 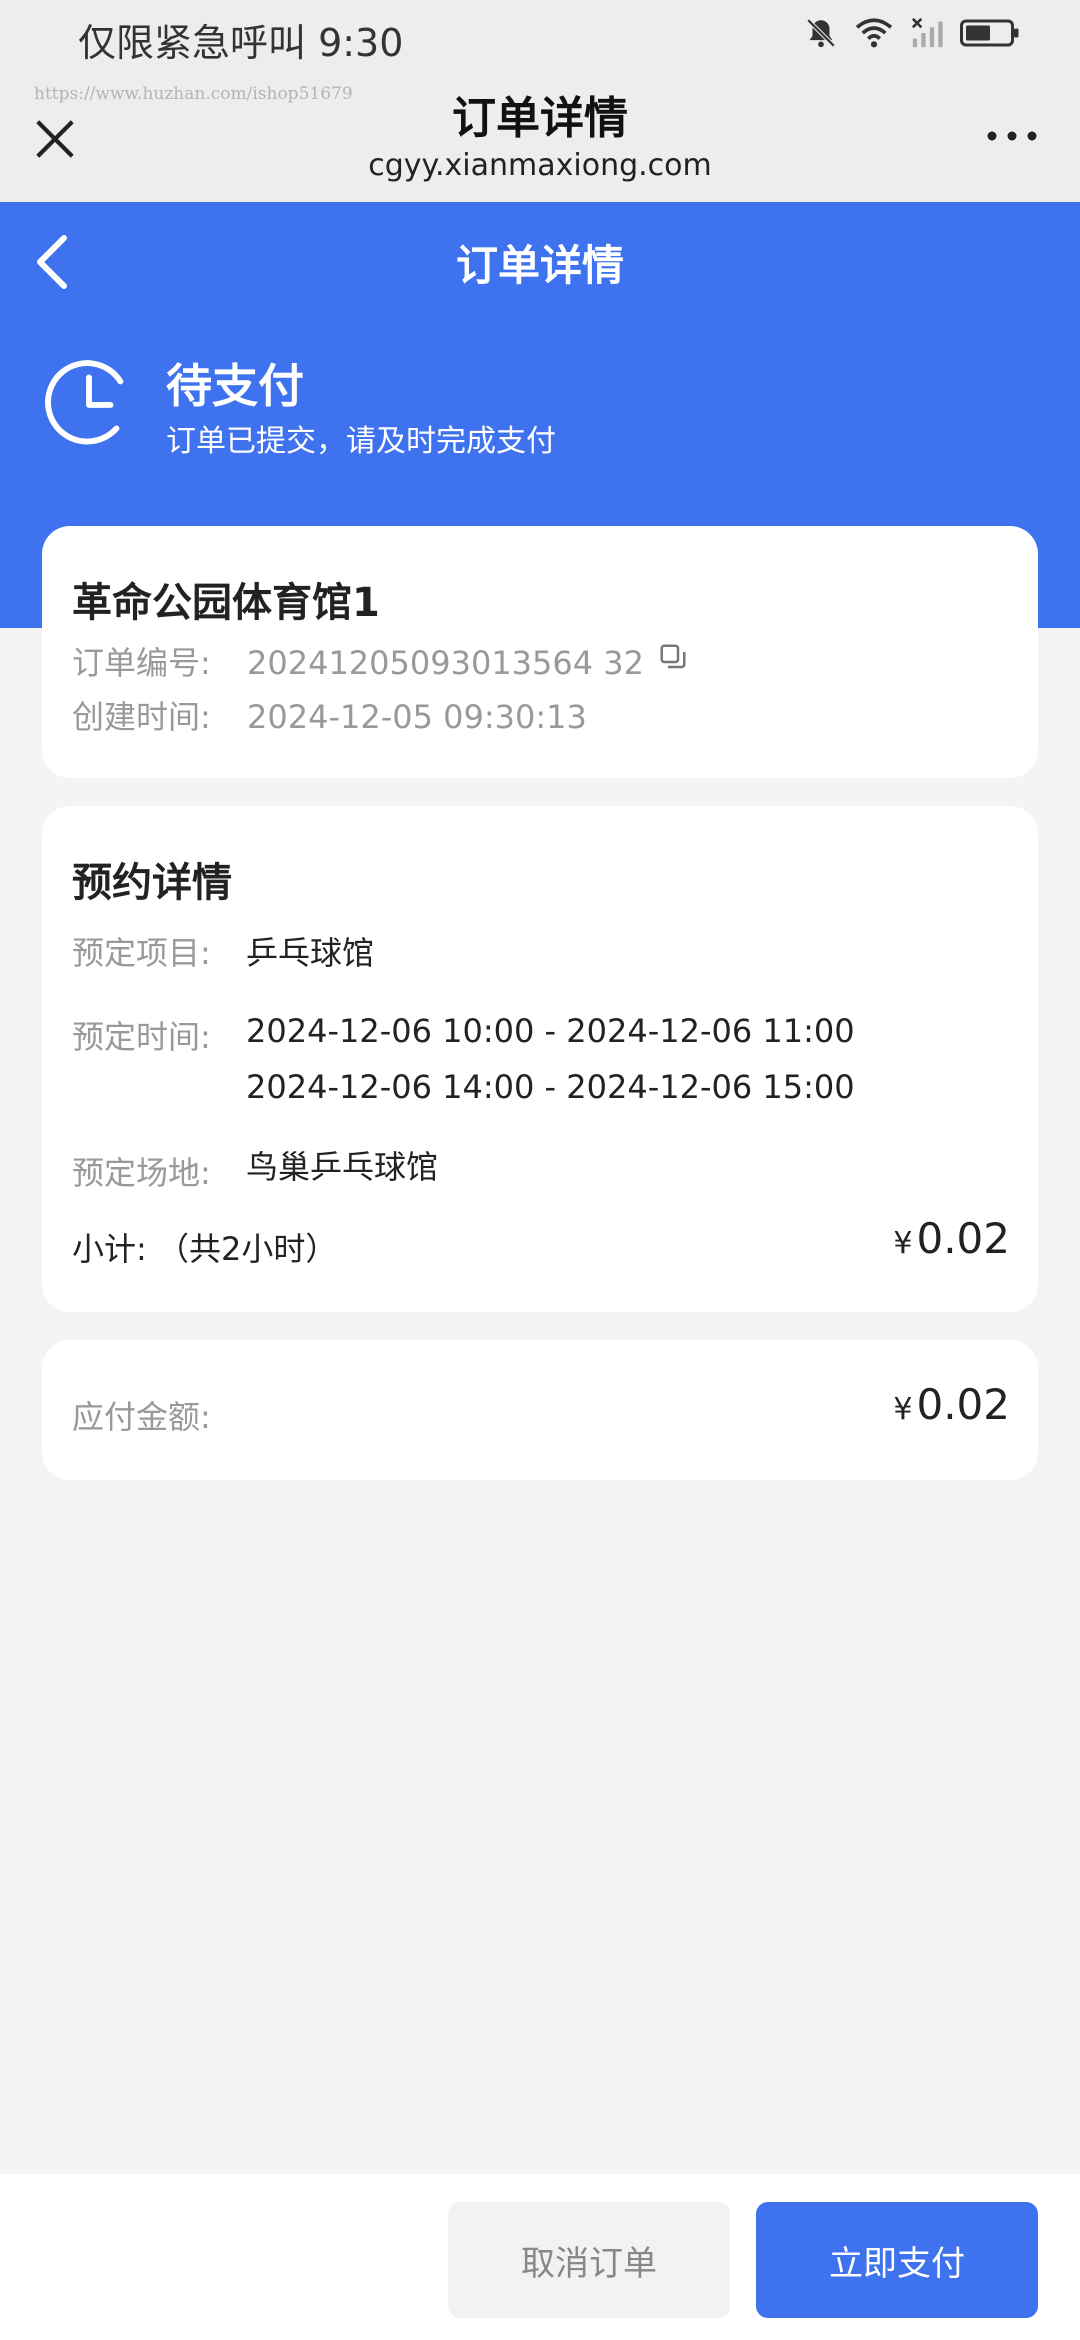 What do you see at coordinates (141, 953) in the screenshot?
I see `booking-item-label: 预定项目:` at bounding box center [141, 953].